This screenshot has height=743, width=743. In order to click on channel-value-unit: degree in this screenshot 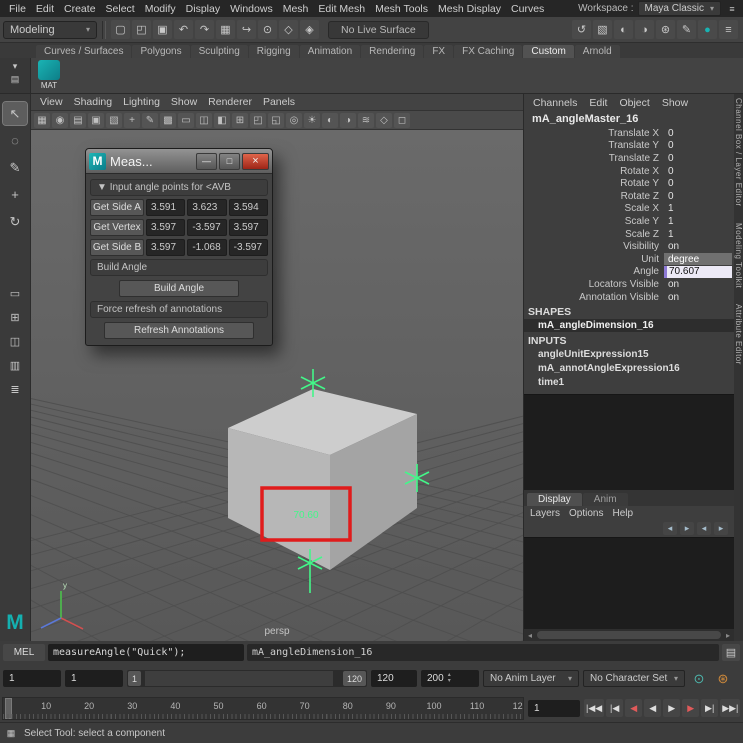, I will do `click(698, 259)`.